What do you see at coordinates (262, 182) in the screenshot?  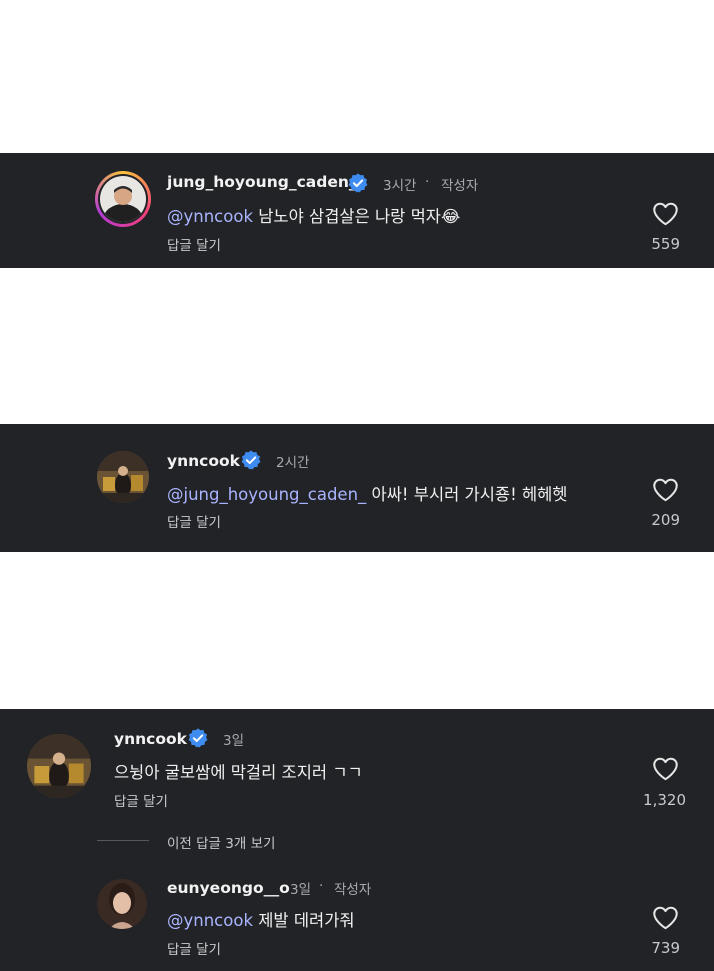 I see `username: jung_hoyoung_caden_` at bounding box center [262, 182].